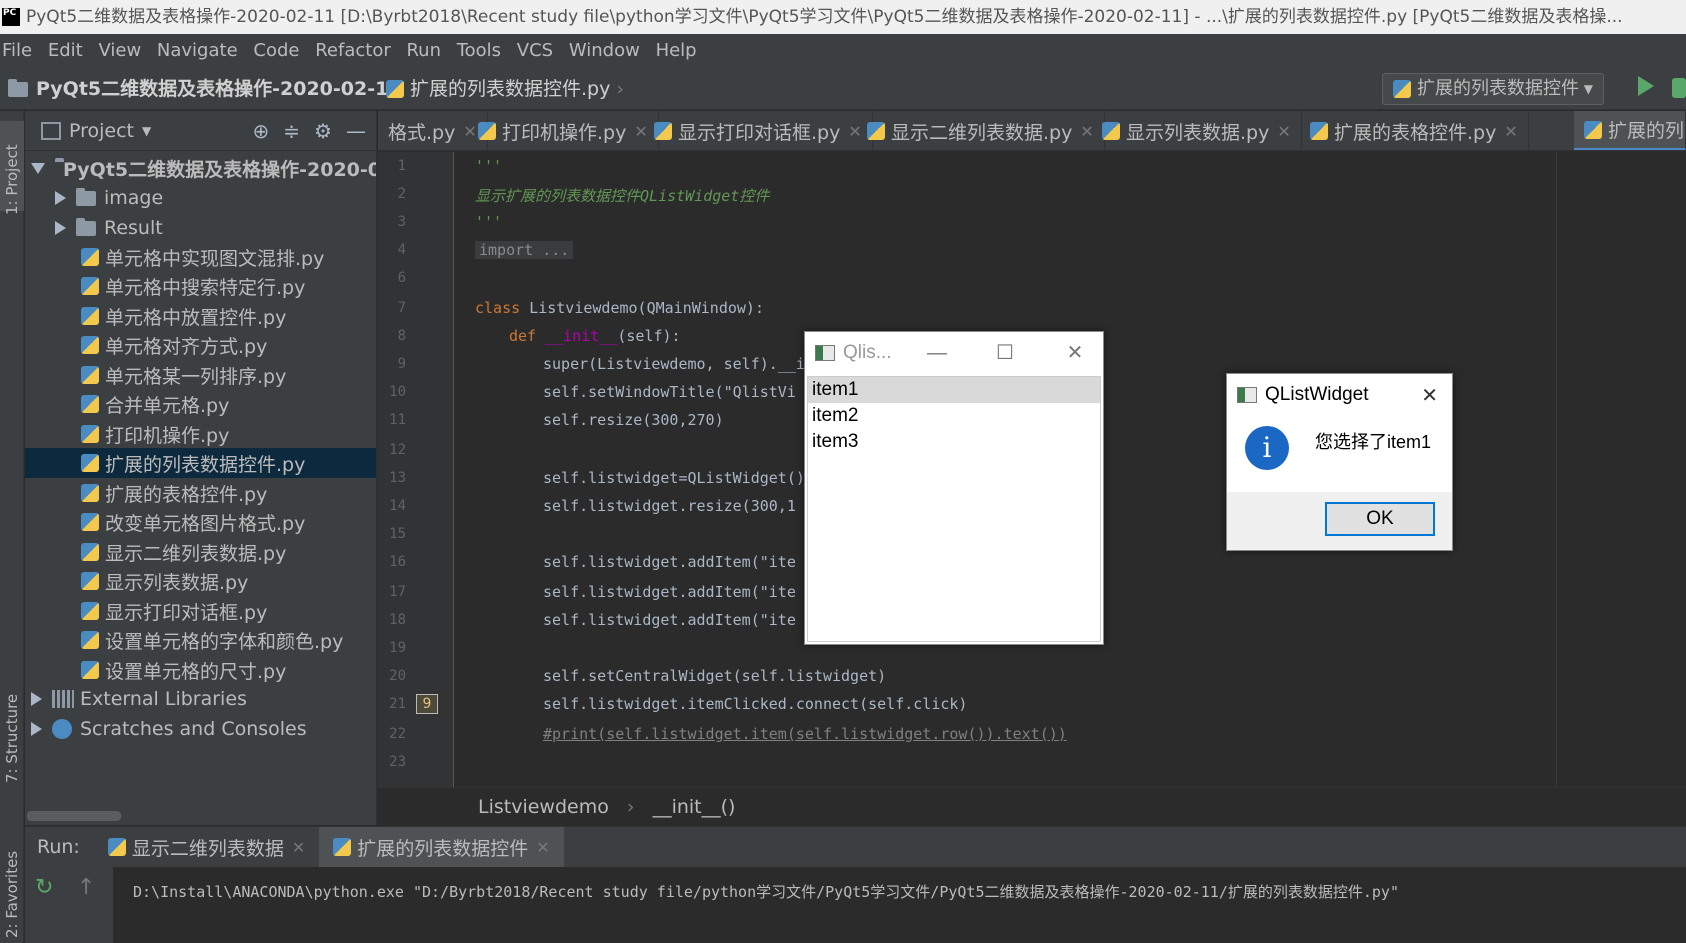 The height and width of the screenshot is (943, 1686). Describe the element at coordinates (146, 131) in the screenshot. I see `chevron-down-icon: ▼` at that location.